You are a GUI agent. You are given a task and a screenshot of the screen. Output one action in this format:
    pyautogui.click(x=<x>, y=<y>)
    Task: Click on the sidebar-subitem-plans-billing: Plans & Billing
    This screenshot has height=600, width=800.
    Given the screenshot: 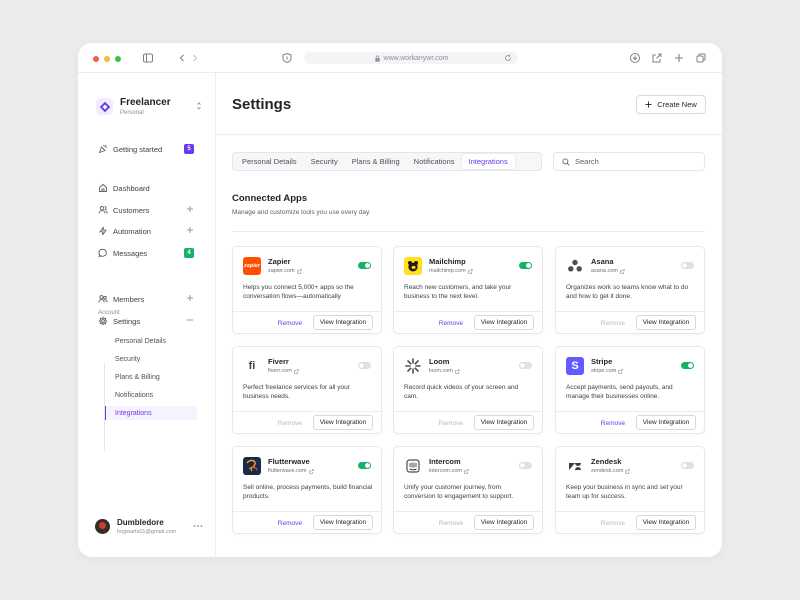 What is the action you would take?
    pyautogui.click(x=151, y=377)
    